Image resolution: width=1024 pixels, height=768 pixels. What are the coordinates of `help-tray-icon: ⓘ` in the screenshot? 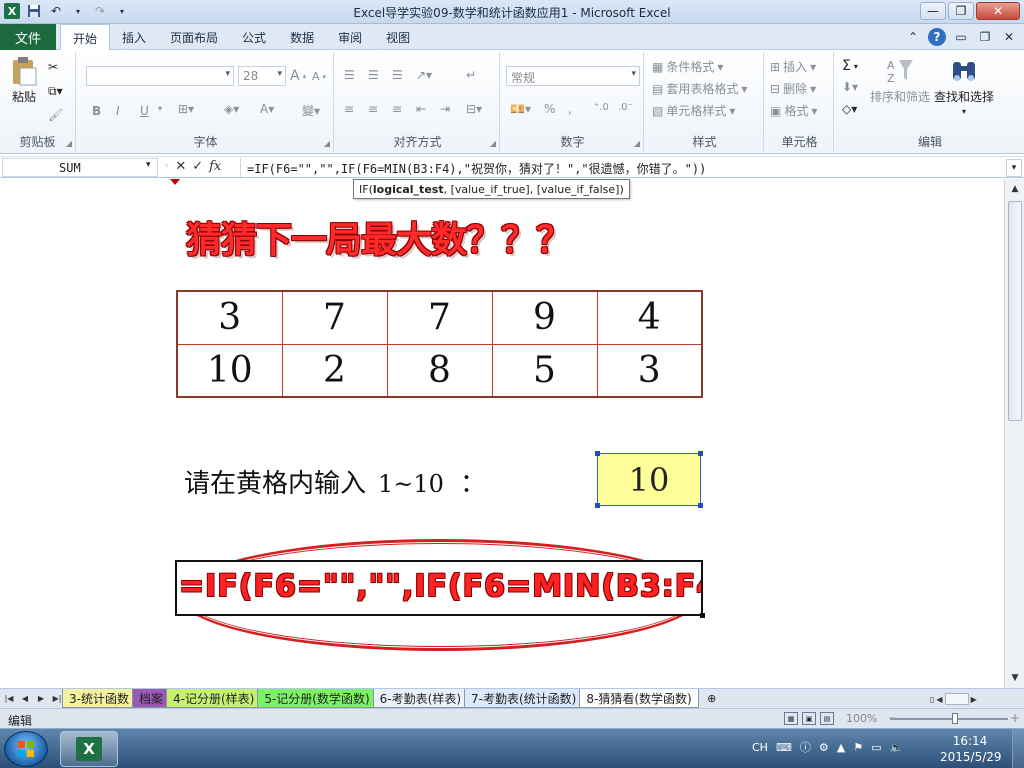 It's located at (805, 747).